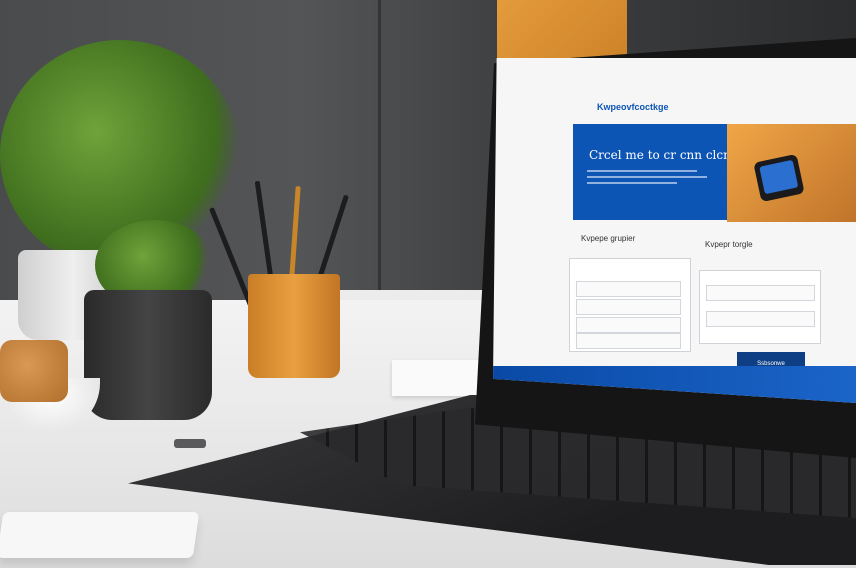 Image resolution: width=856 pixels, height=568 pixels. I want to click on usb-drive, so click(190, 443).